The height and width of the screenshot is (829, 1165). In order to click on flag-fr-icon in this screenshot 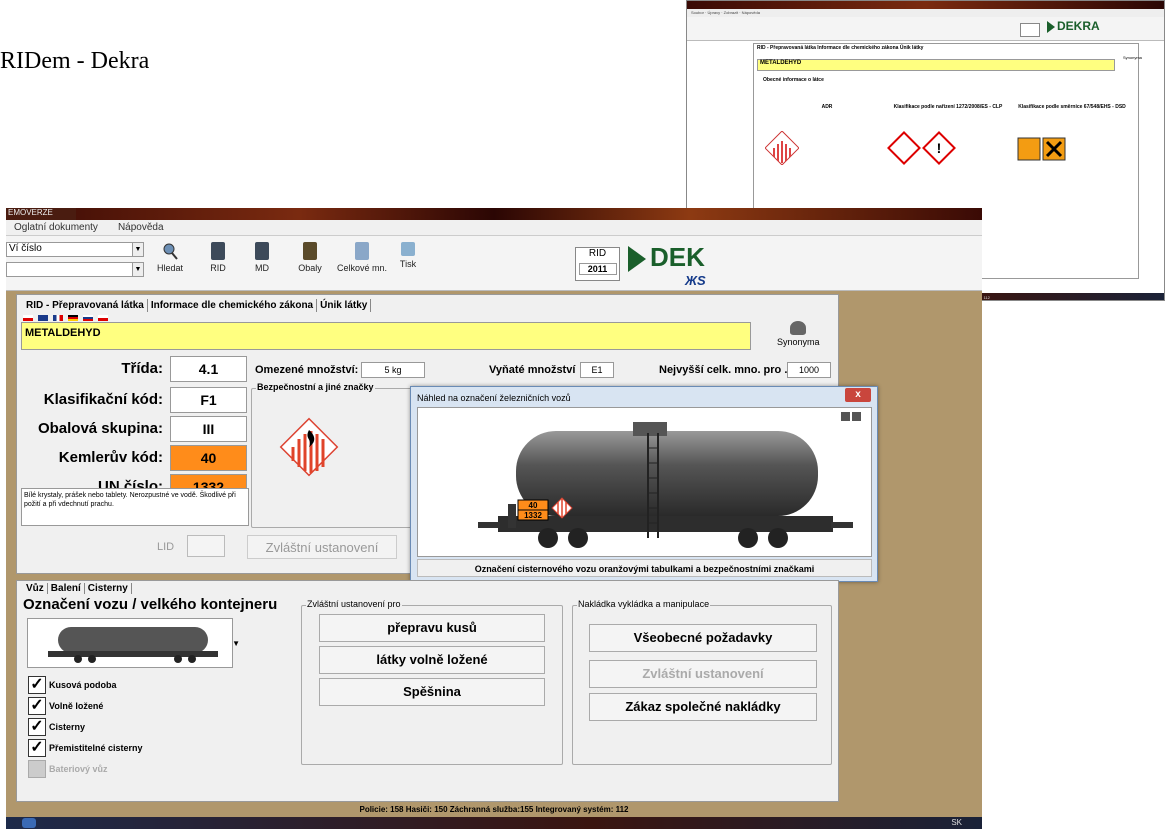, I will do `click(58, 318)`.